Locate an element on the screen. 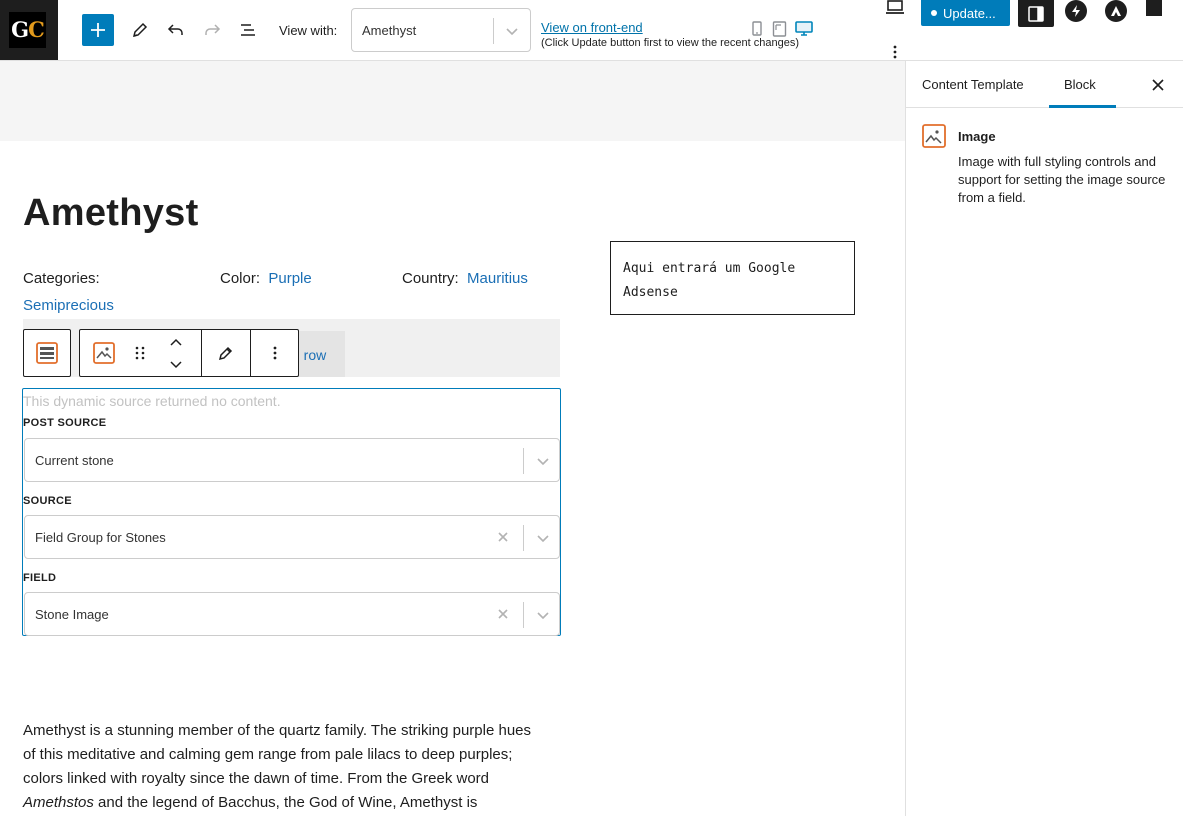 The image size is (1183, 816). move-up-button is located at coordinates (176, 341).